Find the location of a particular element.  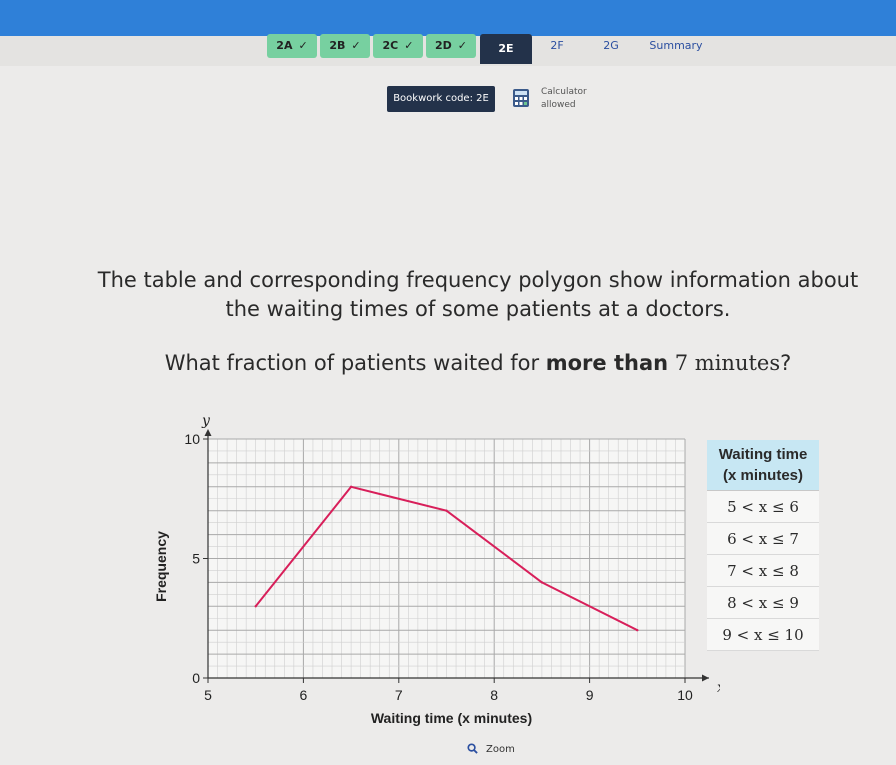

tab-2a: 2A ✓ is located at coordinates (292, 46).